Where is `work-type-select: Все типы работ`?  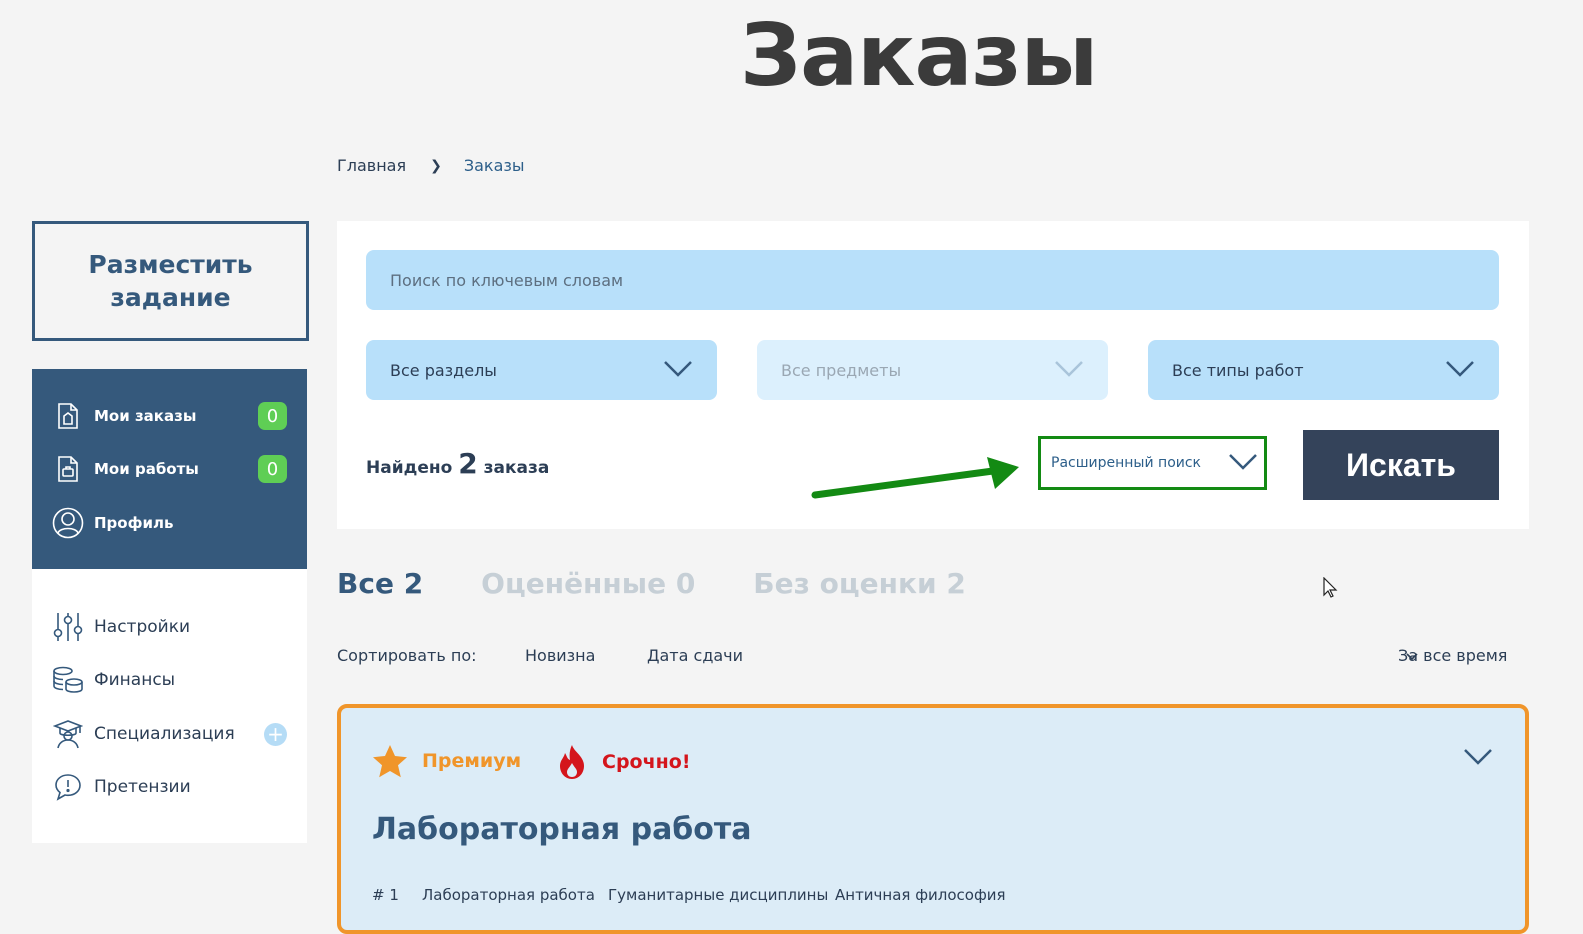 work-type-select: Все типы работ is located at coordinates (1323, 370).